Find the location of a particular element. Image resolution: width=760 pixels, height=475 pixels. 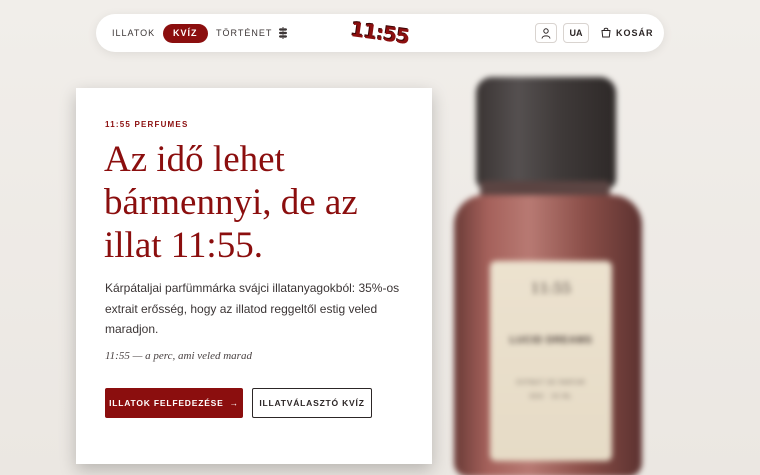

language-switch: UA is located at coordinates (576, 33).